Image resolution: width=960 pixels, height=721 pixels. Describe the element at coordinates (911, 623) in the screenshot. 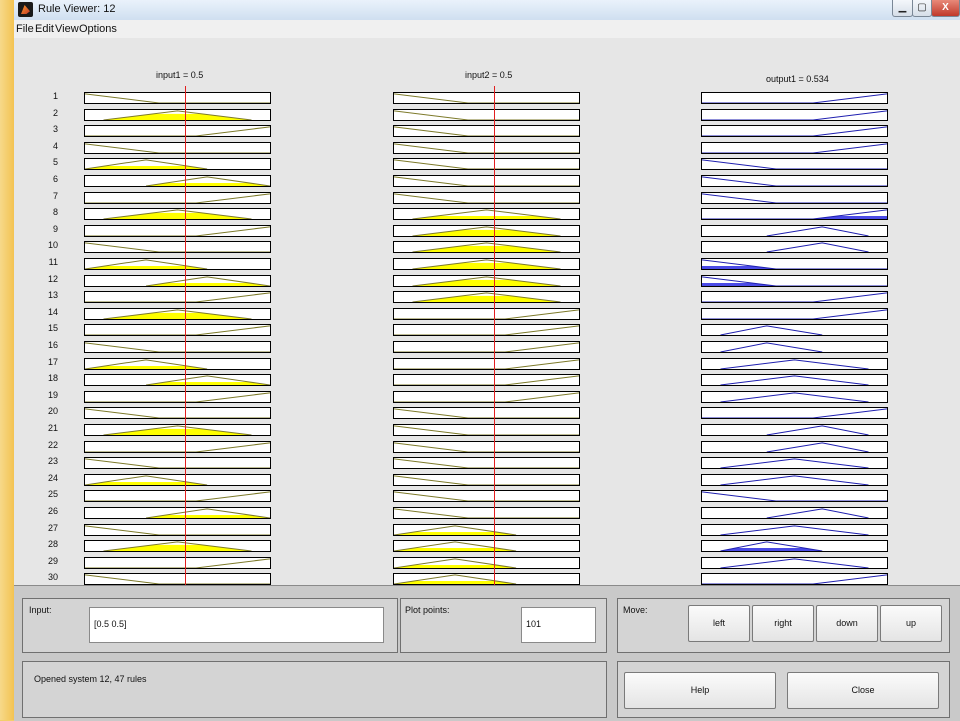

I see `move-up-button: up` at that location.